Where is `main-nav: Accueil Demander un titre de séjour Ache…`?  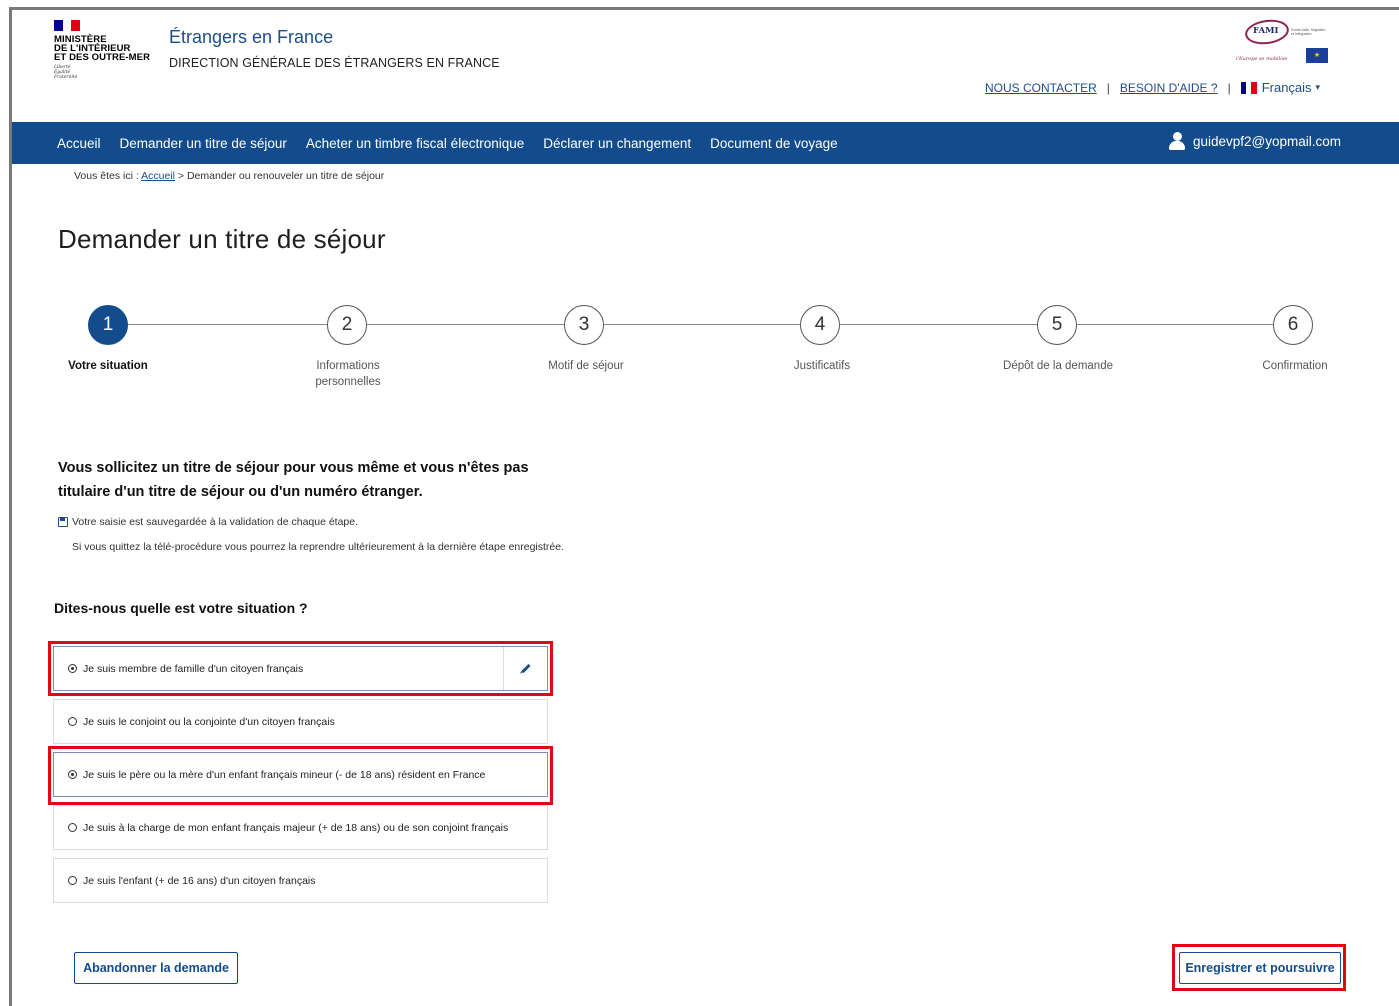 main-nav: Accueil Demander un titre de séjour Ache… is located at coordinates (705, 143).